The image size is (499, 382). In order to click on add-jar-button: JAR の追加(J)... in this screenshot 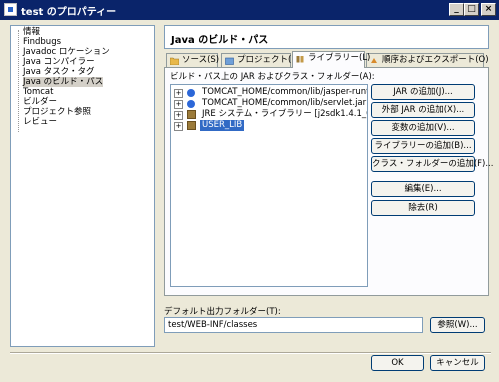, I will do `click(423, 92)`.